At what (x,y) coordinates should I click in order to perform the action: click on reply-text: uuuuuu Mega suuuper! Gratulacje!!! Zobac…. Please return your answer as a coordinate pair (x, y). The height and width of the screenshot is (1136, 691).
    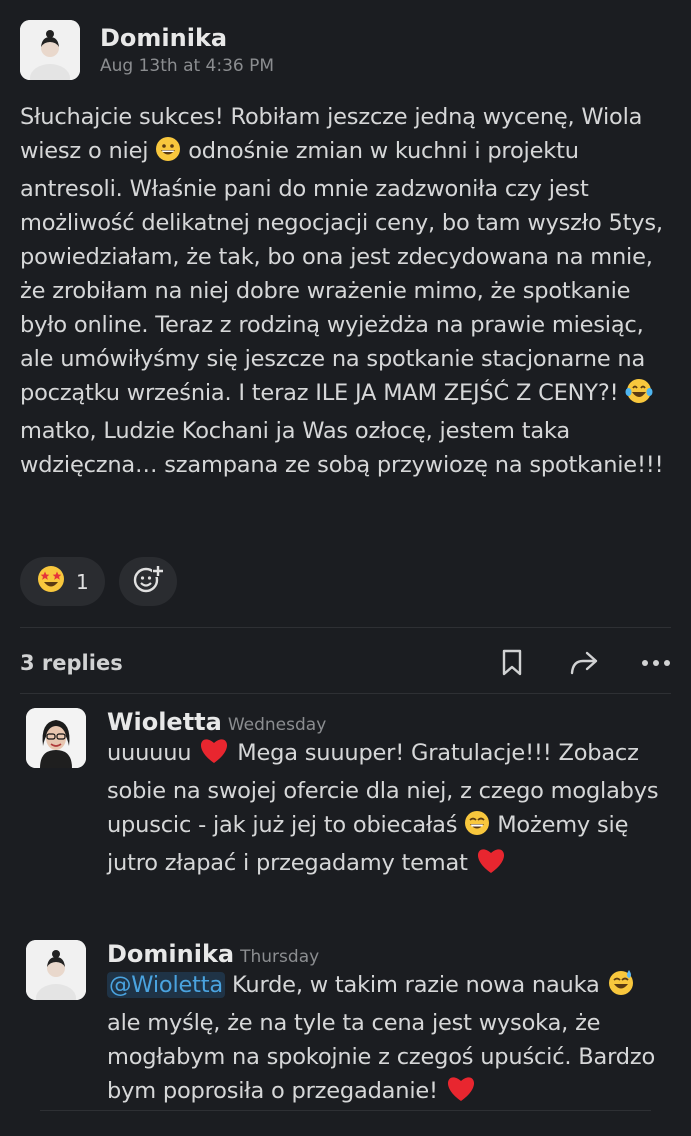
    Looking at the image, I should click on (386, 810).